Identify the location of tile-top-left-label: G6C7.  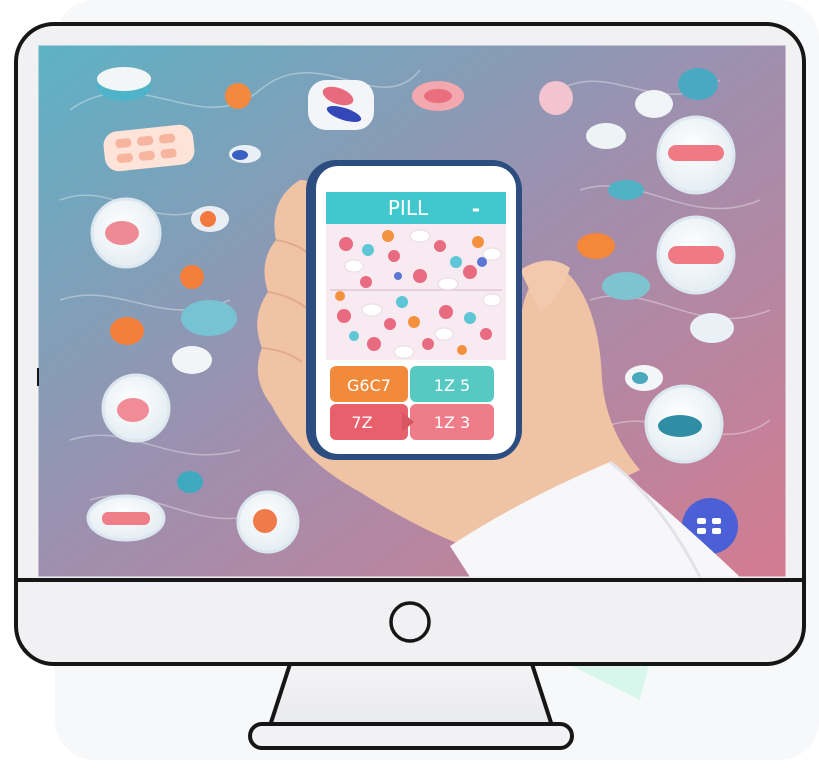
(369, 385).